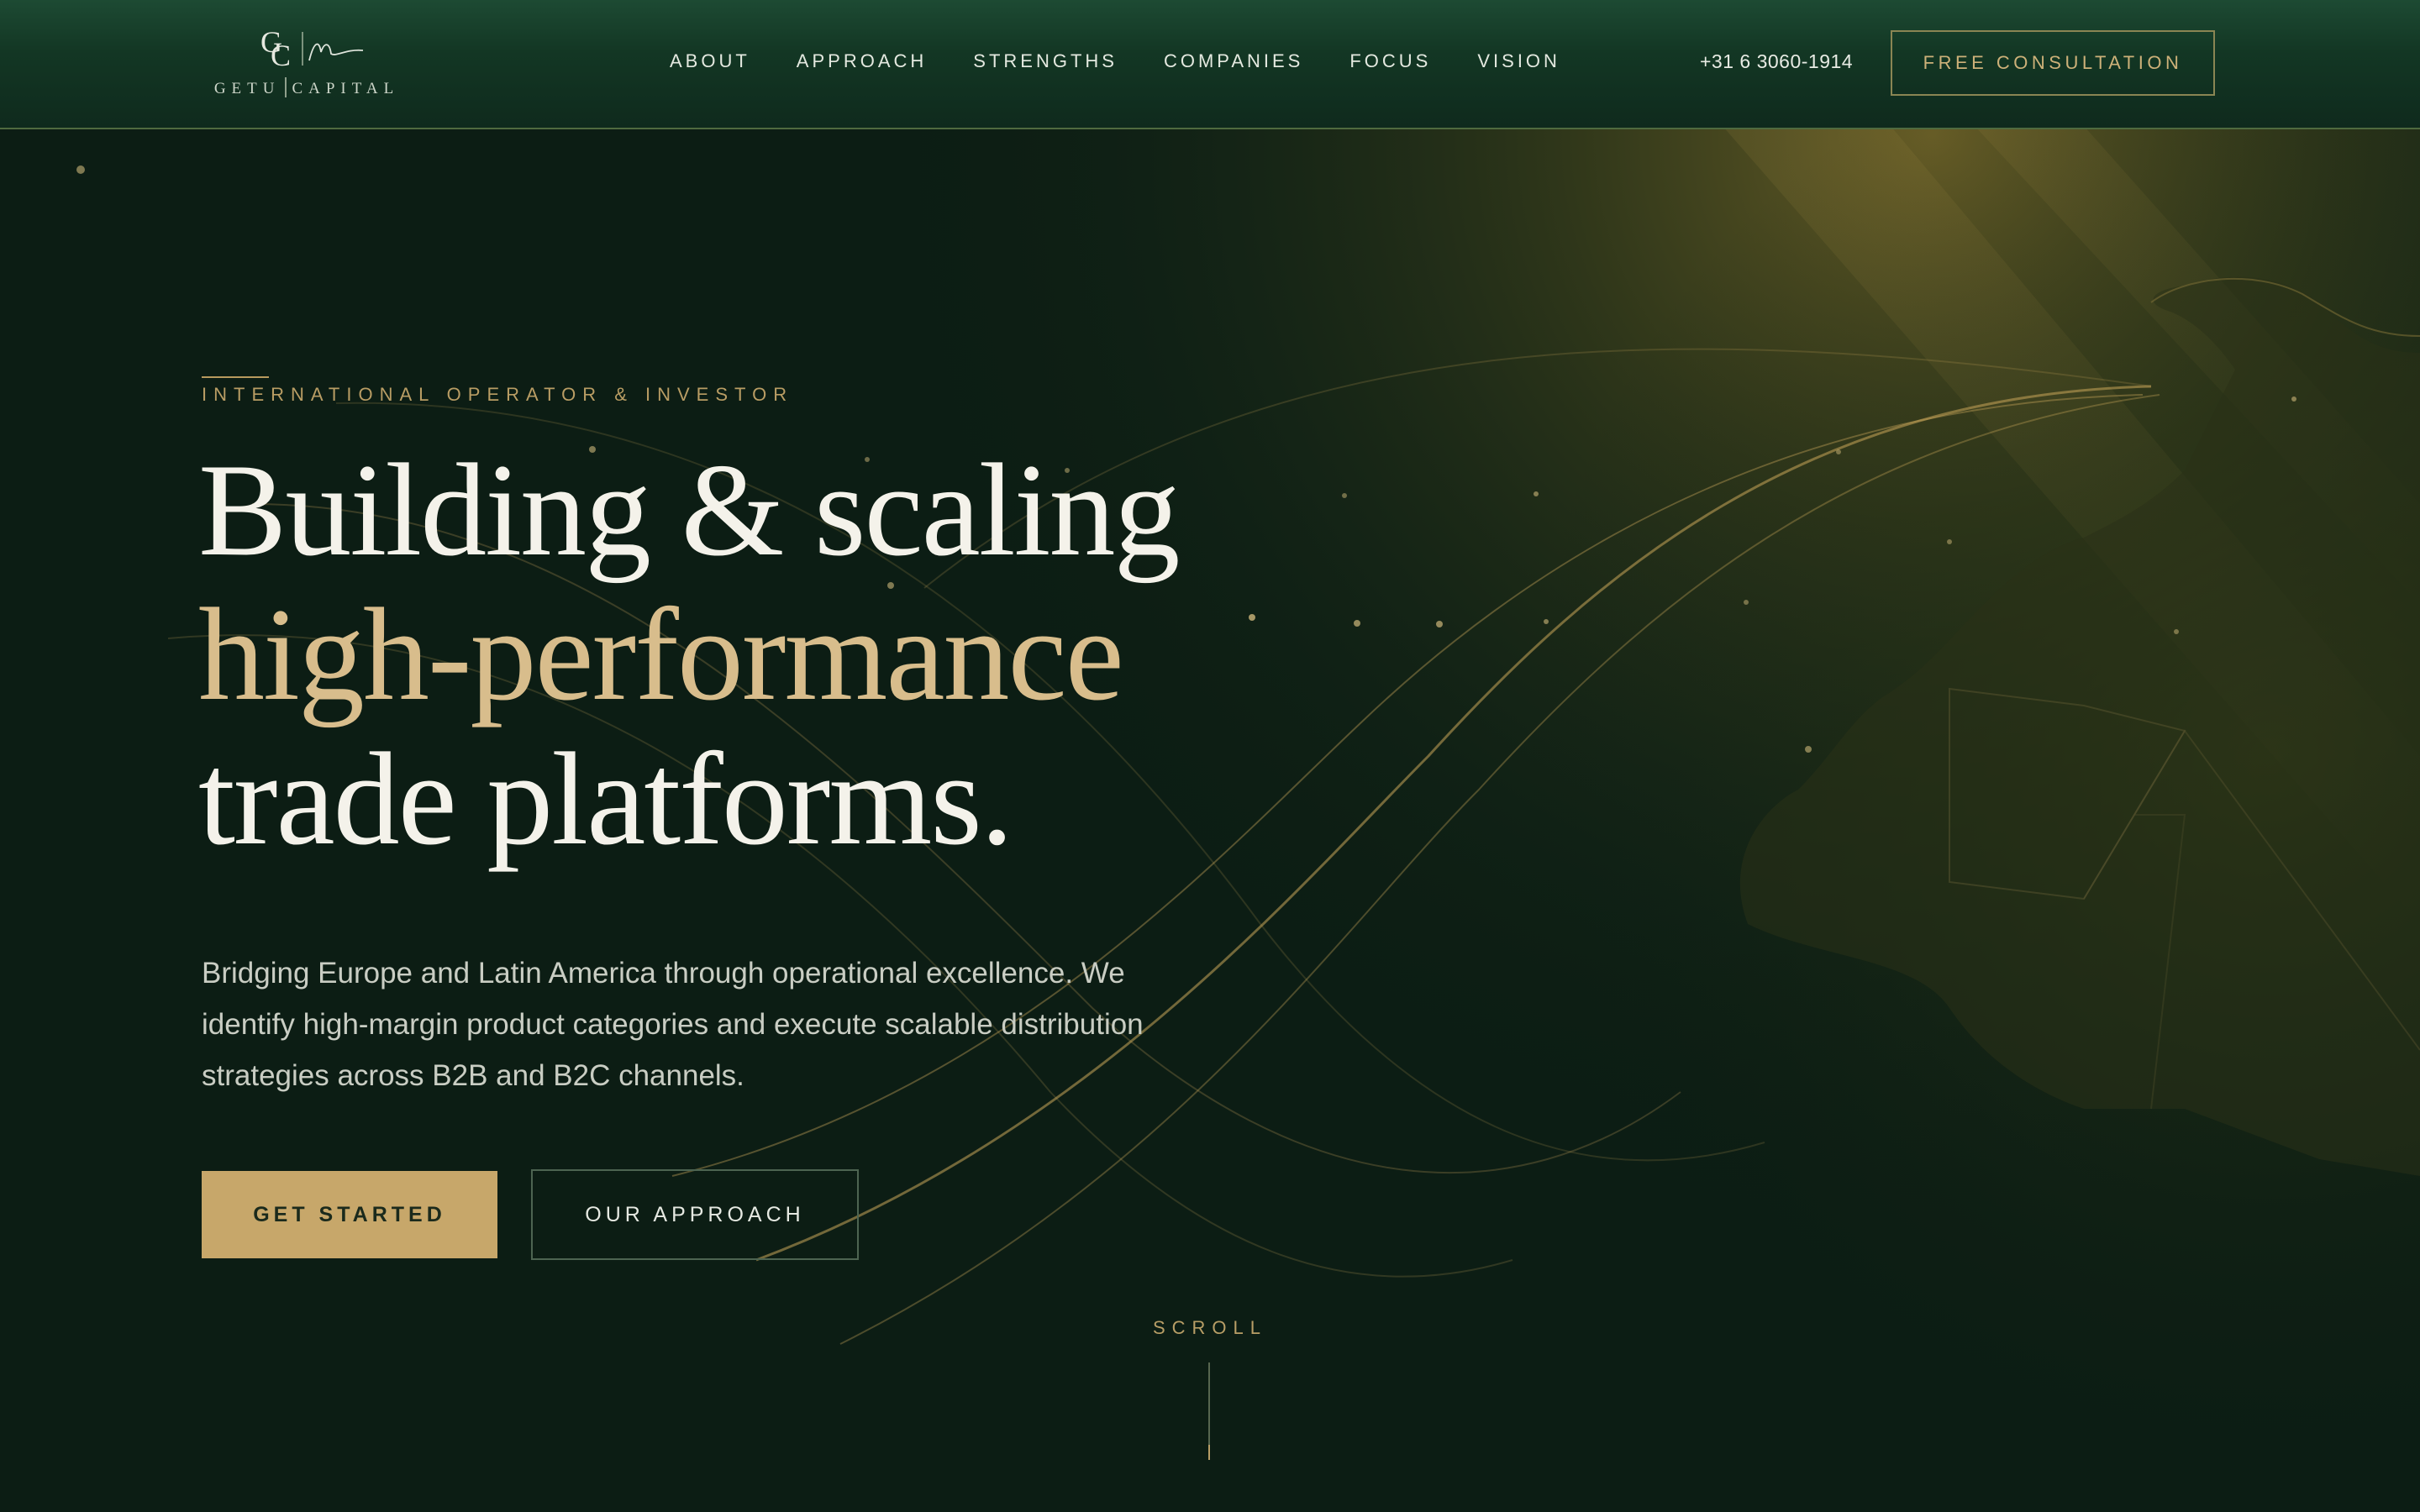  Describe the element at coordinates (689, 510) in the screenshot. I see `headline-line-1: Building & scaling` at that location.